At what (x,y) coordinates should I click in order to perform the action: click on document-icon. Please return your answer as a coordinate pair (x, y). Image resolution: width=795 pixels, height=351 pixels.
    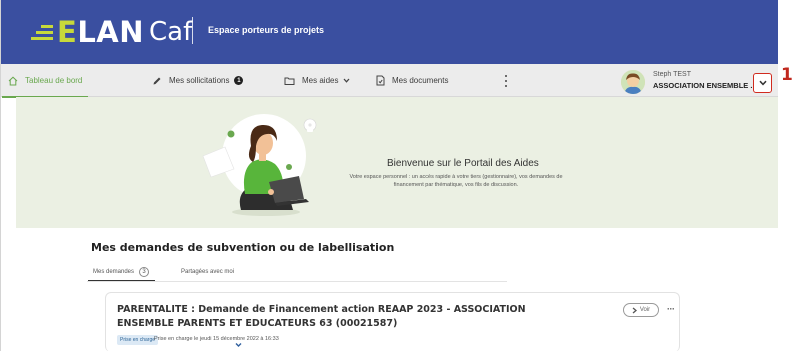
    Looking at the image, I should click on (380, 80).